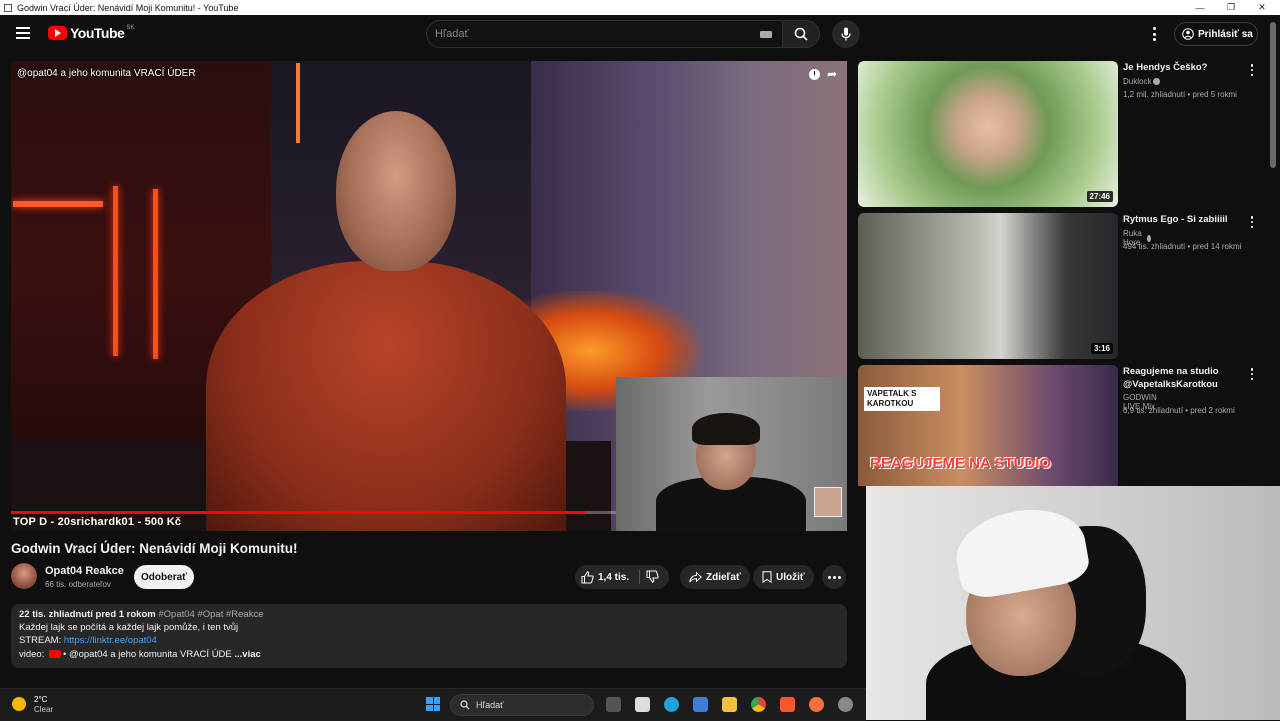 Image resolution: width=1280 pixels, height=721 pixels. Describe the element at coordinates (828, 502) in the screenshot. I see `facecam-mini-thumbnail` at that location.